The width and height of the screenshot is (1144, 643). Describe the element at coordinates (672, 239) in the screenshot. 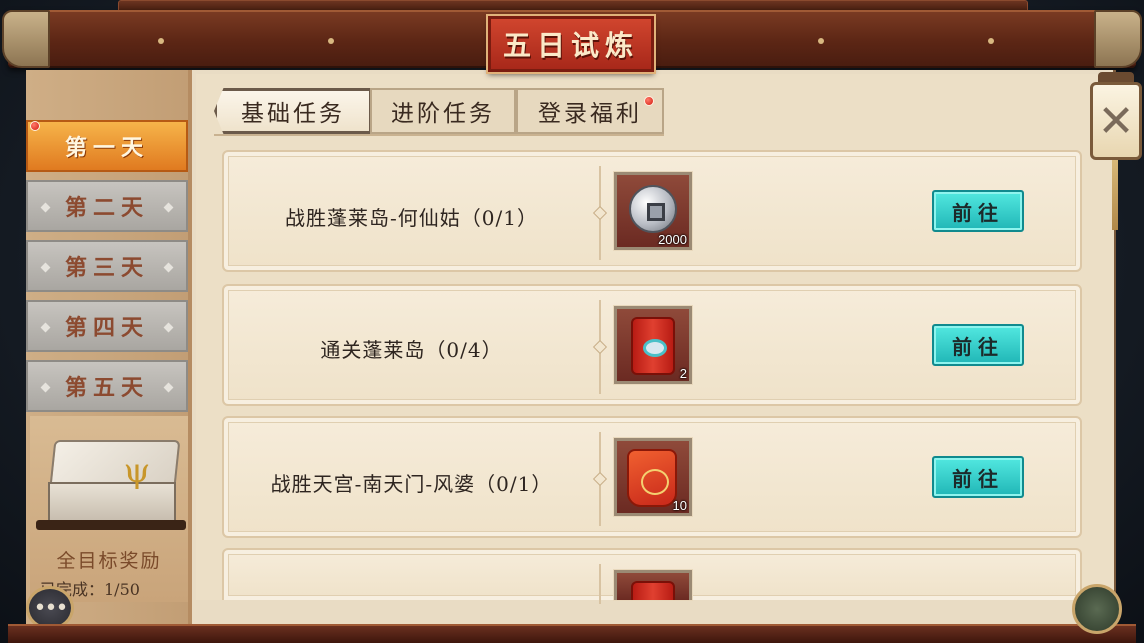

I see `reward-count: 2000` at that location.